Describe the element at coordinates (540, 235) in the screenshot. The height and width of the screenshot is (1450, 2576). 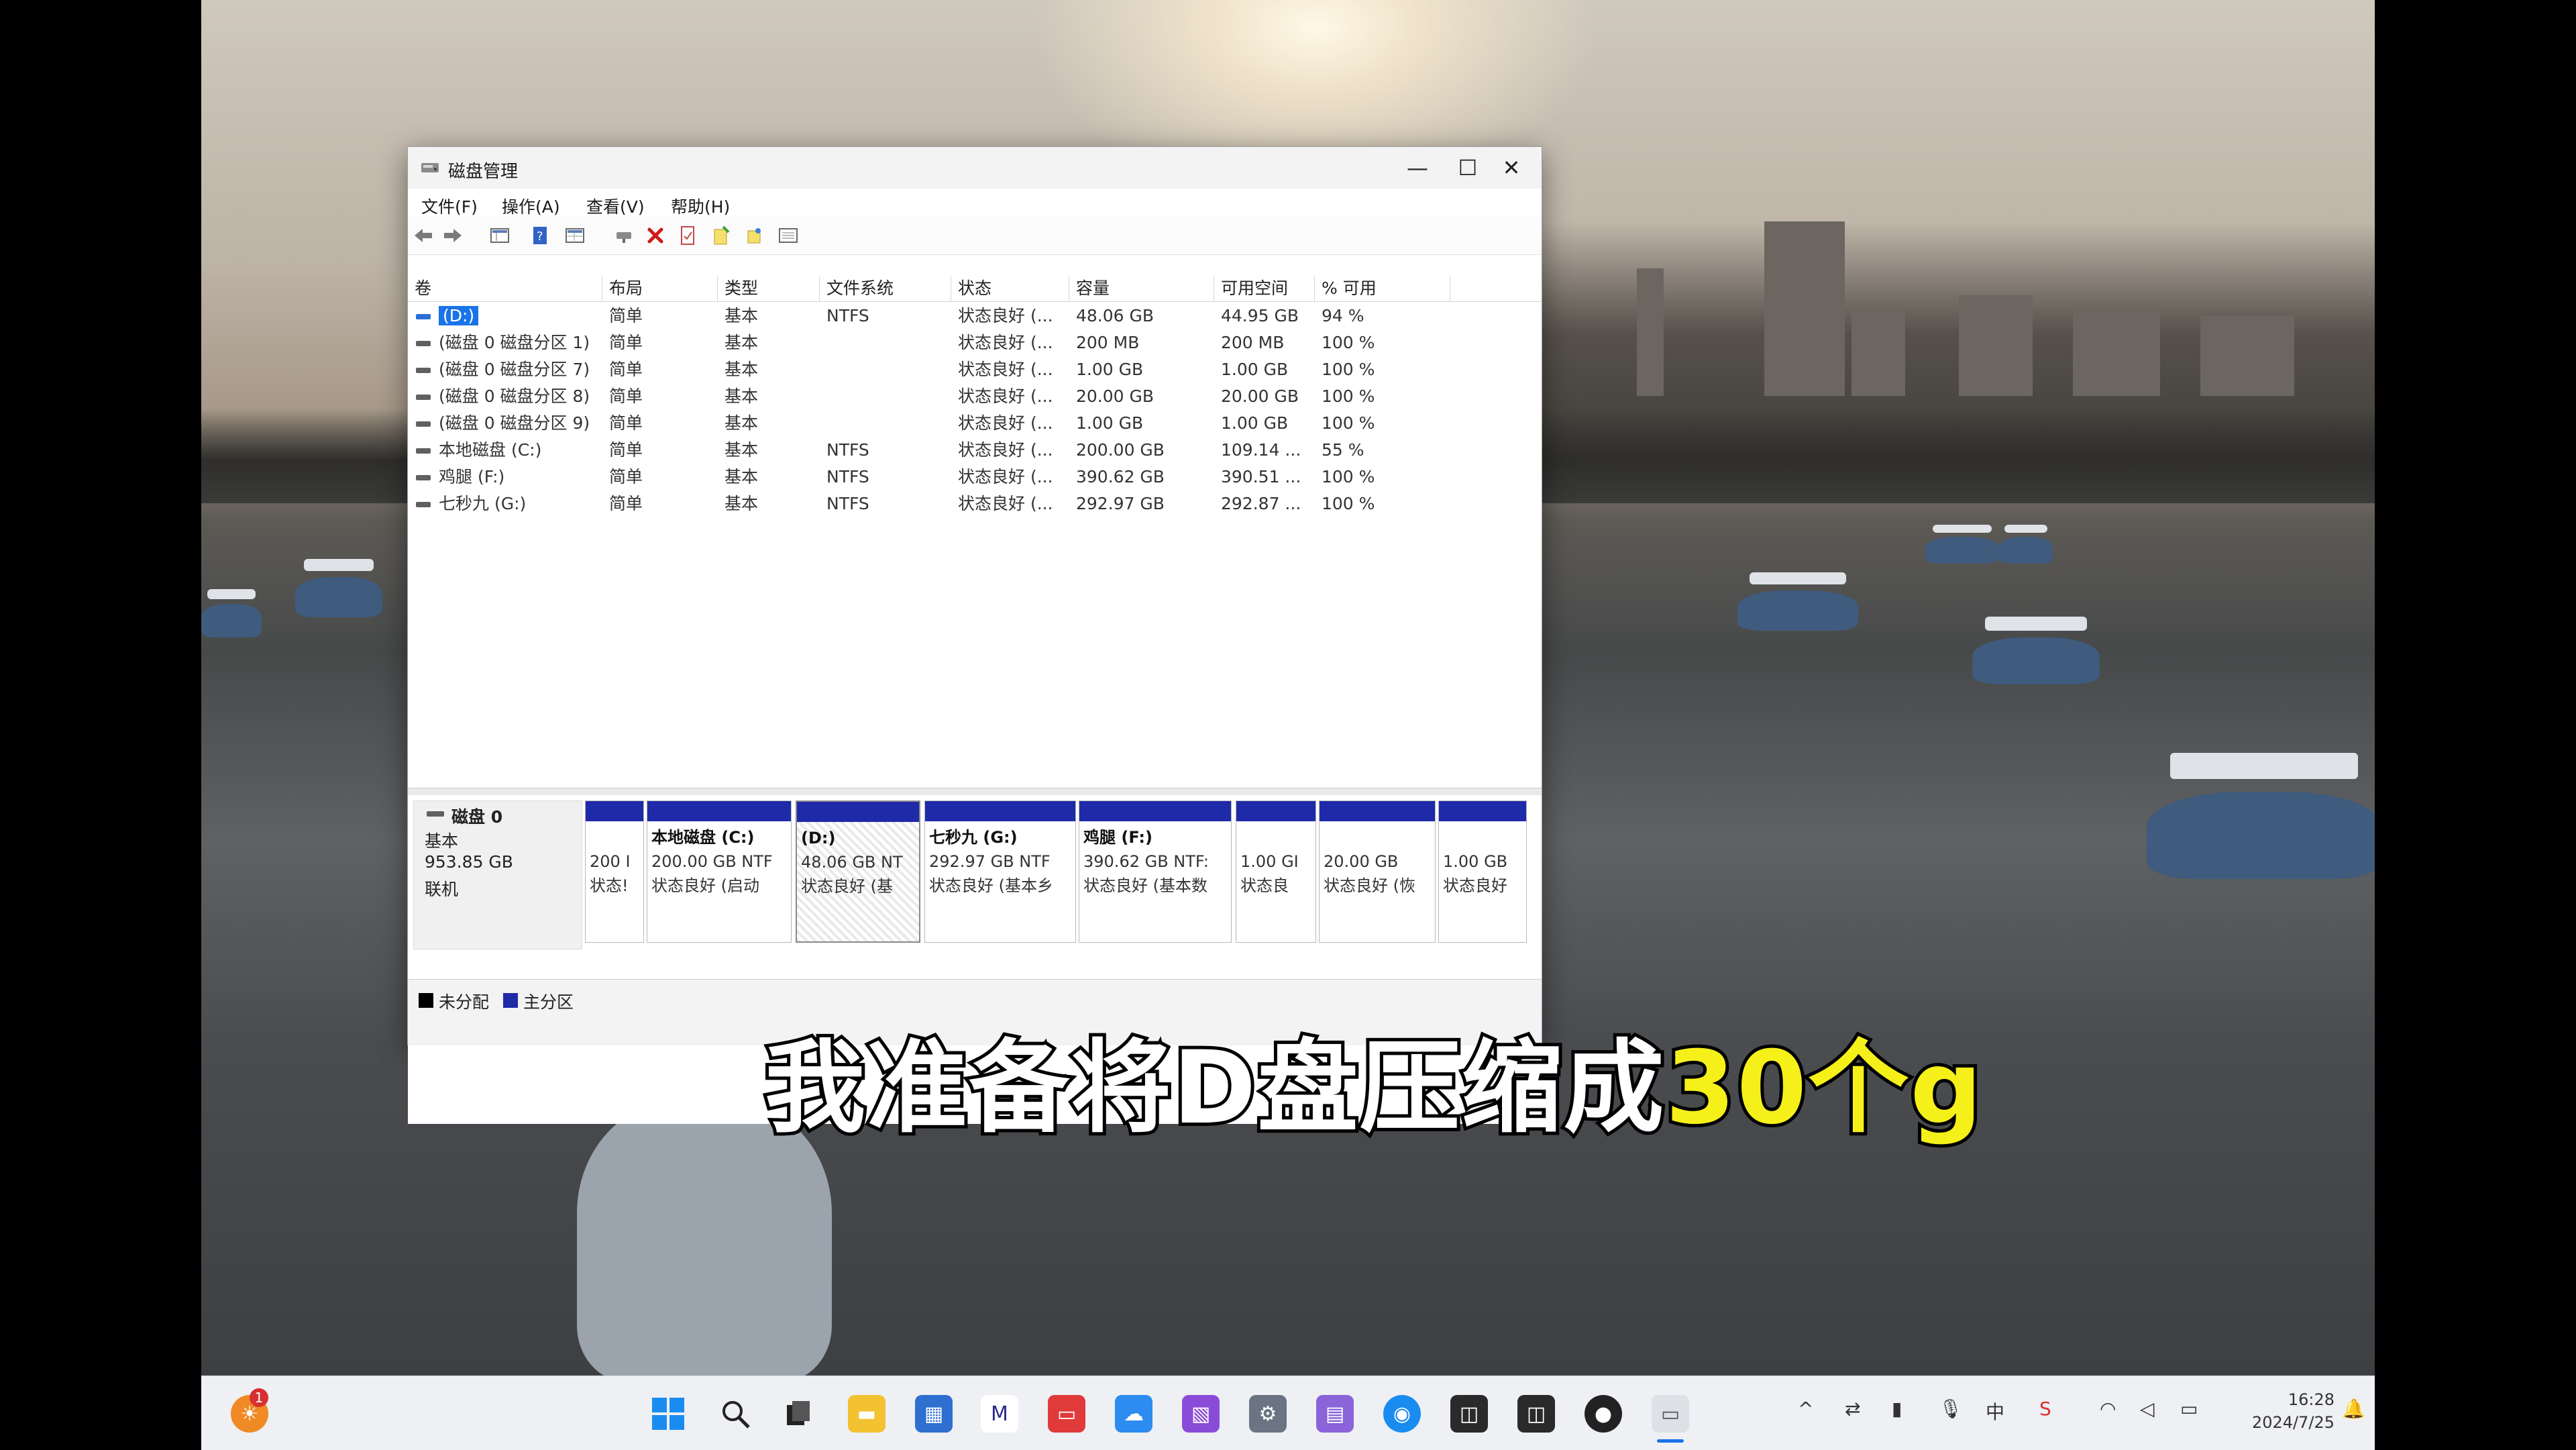
I see `help-icon: ?` at that location.